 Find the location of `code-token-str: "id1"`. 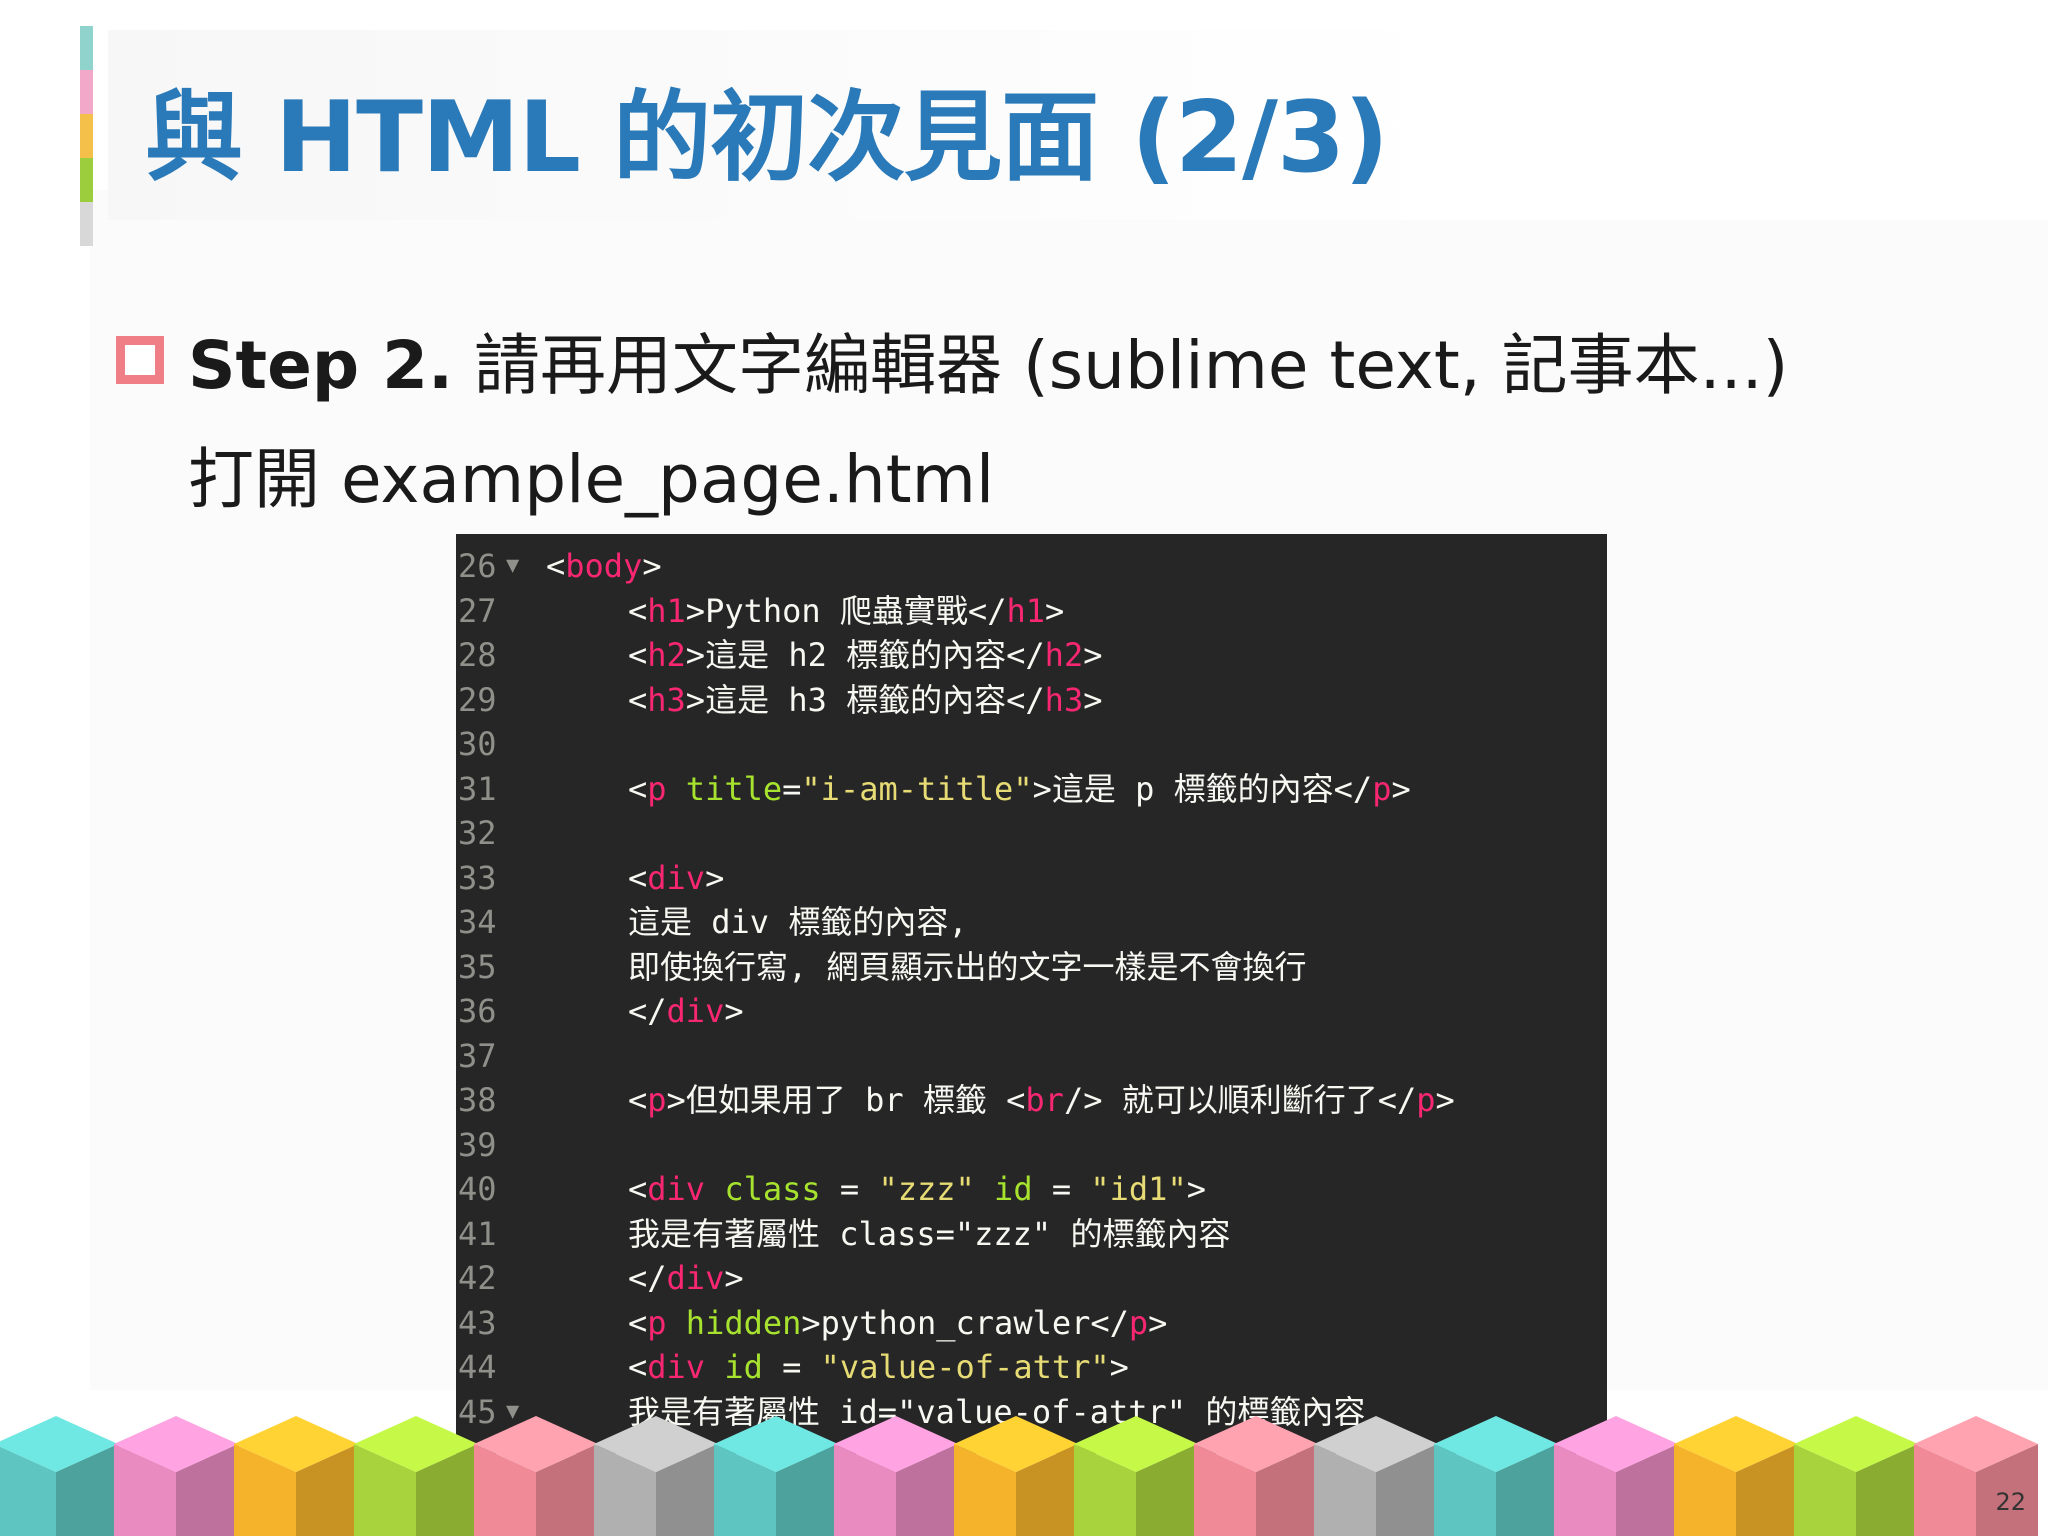

code-token-str: "id1" is located at coordinates (1138, 1189).